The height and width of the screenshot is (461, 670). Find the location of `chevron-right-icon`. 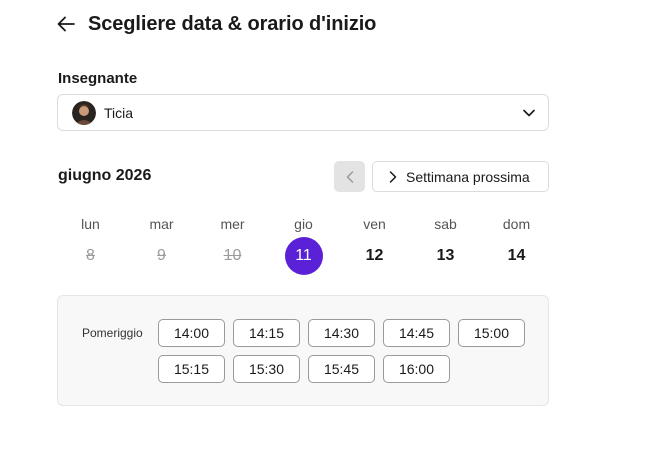

chevron-right-icon is located at coordinates (393, 176).